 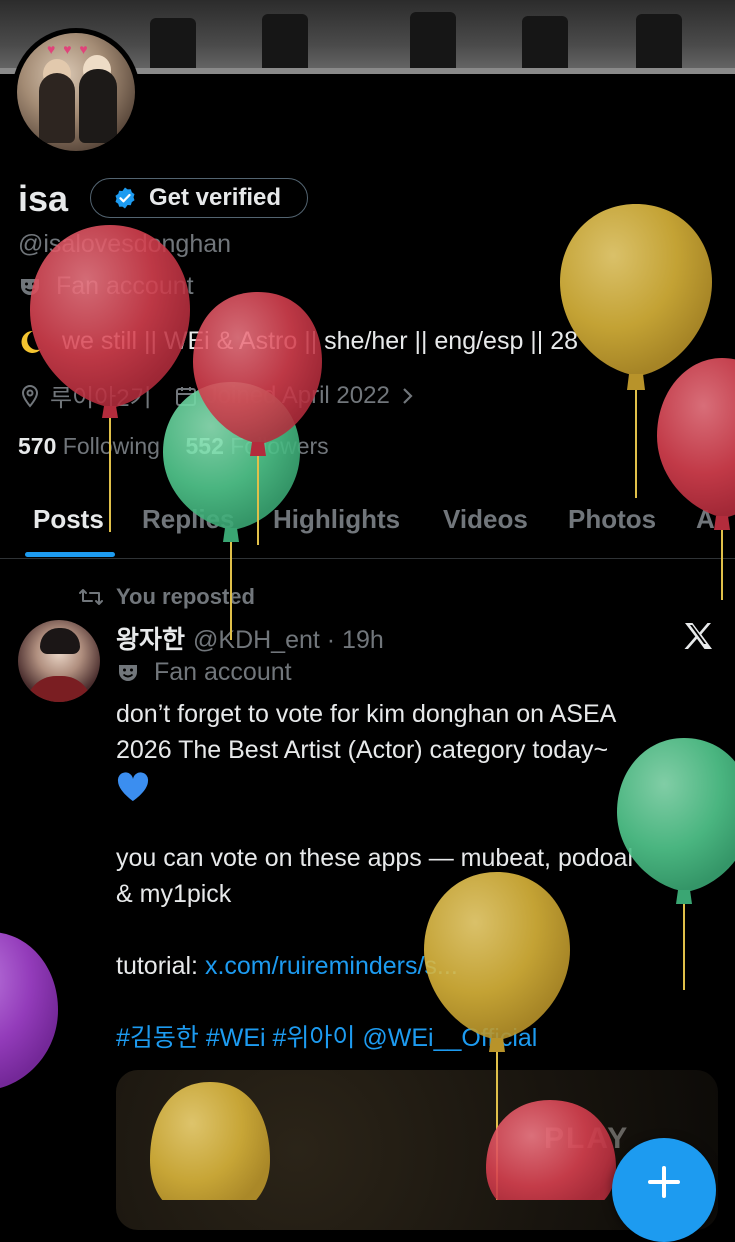 I want to click on profile-handle: @isalovesdonghan, so click(x=125, y=244).